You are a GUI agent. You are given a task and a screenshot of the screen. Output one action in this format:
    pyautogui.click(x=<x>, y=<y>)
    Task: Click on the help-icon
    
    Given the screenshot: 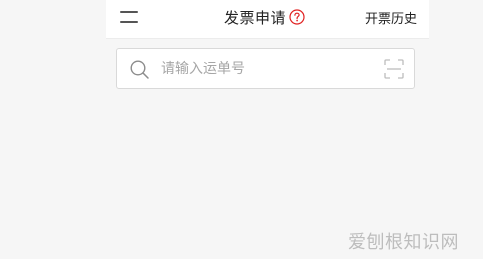 What is the action you would take?
    pyautogui.click(x=297, y=17)
    